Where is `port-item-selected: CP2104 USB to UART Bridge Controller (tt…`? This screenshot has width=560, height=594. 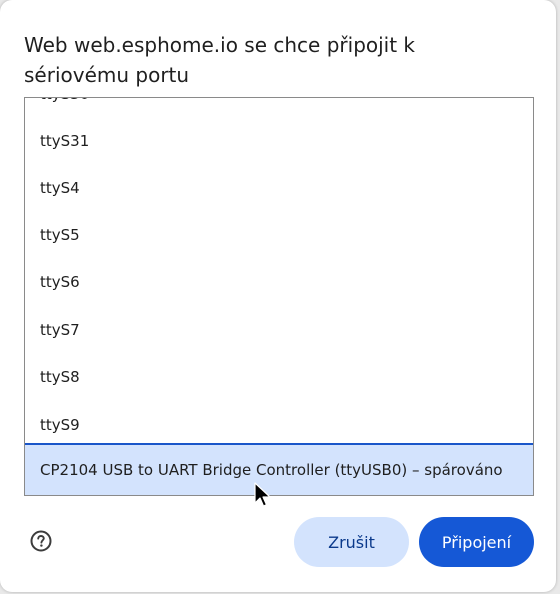
port-item-selected: CP2104 USB to UART Bridge Controller (tt… is located at coordinates (279, 469).